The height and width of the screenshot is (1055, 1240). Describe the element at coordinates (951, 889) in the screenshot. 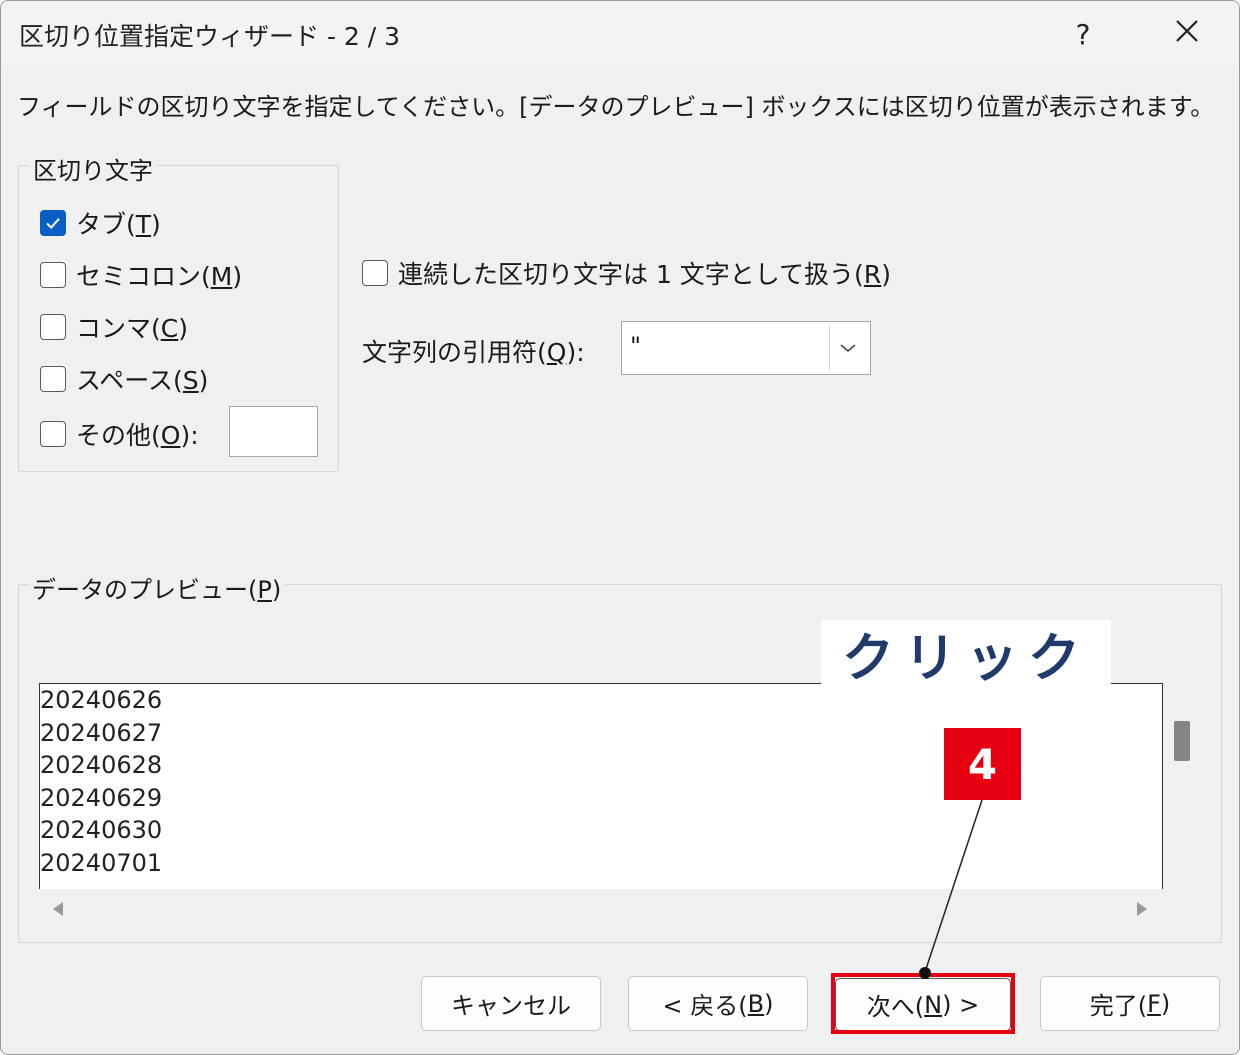

I see `callout-line` at that location.